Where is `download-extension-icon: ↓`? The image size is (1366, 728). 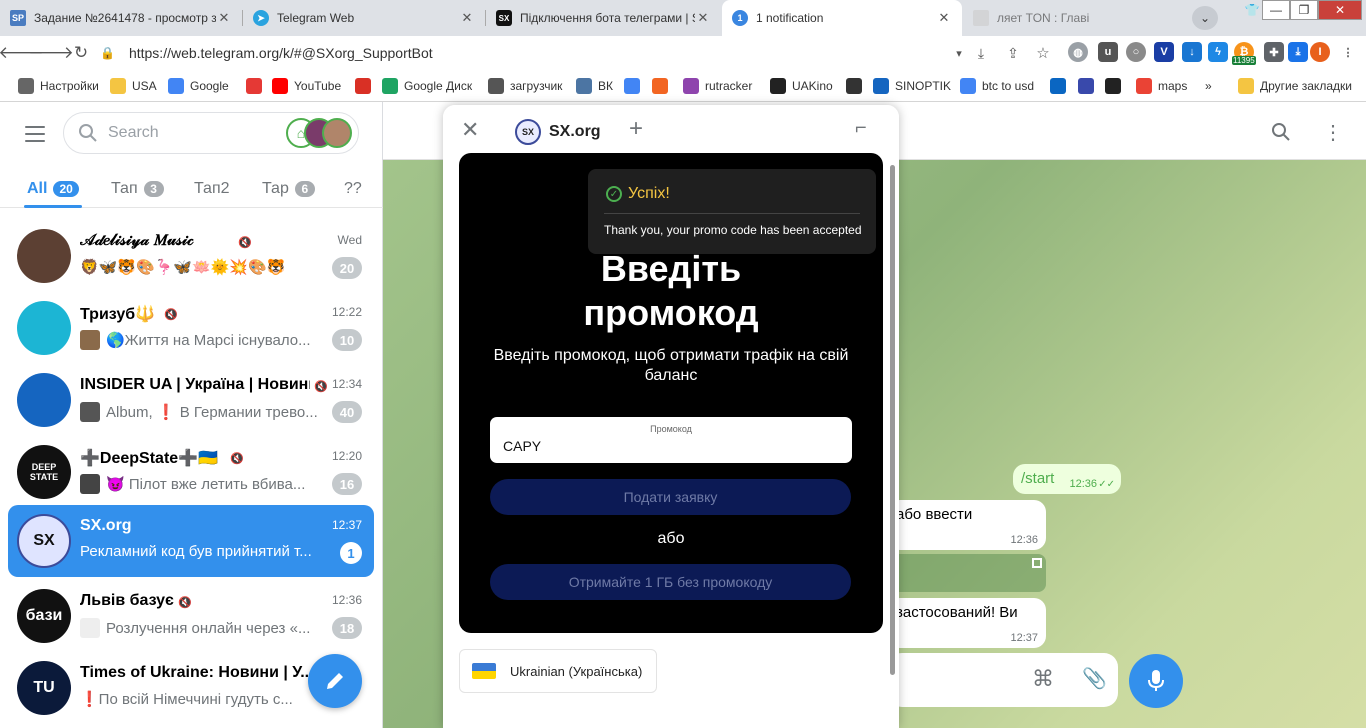 download-extension-icon: ↓ is located at coordinates (1192, 52).